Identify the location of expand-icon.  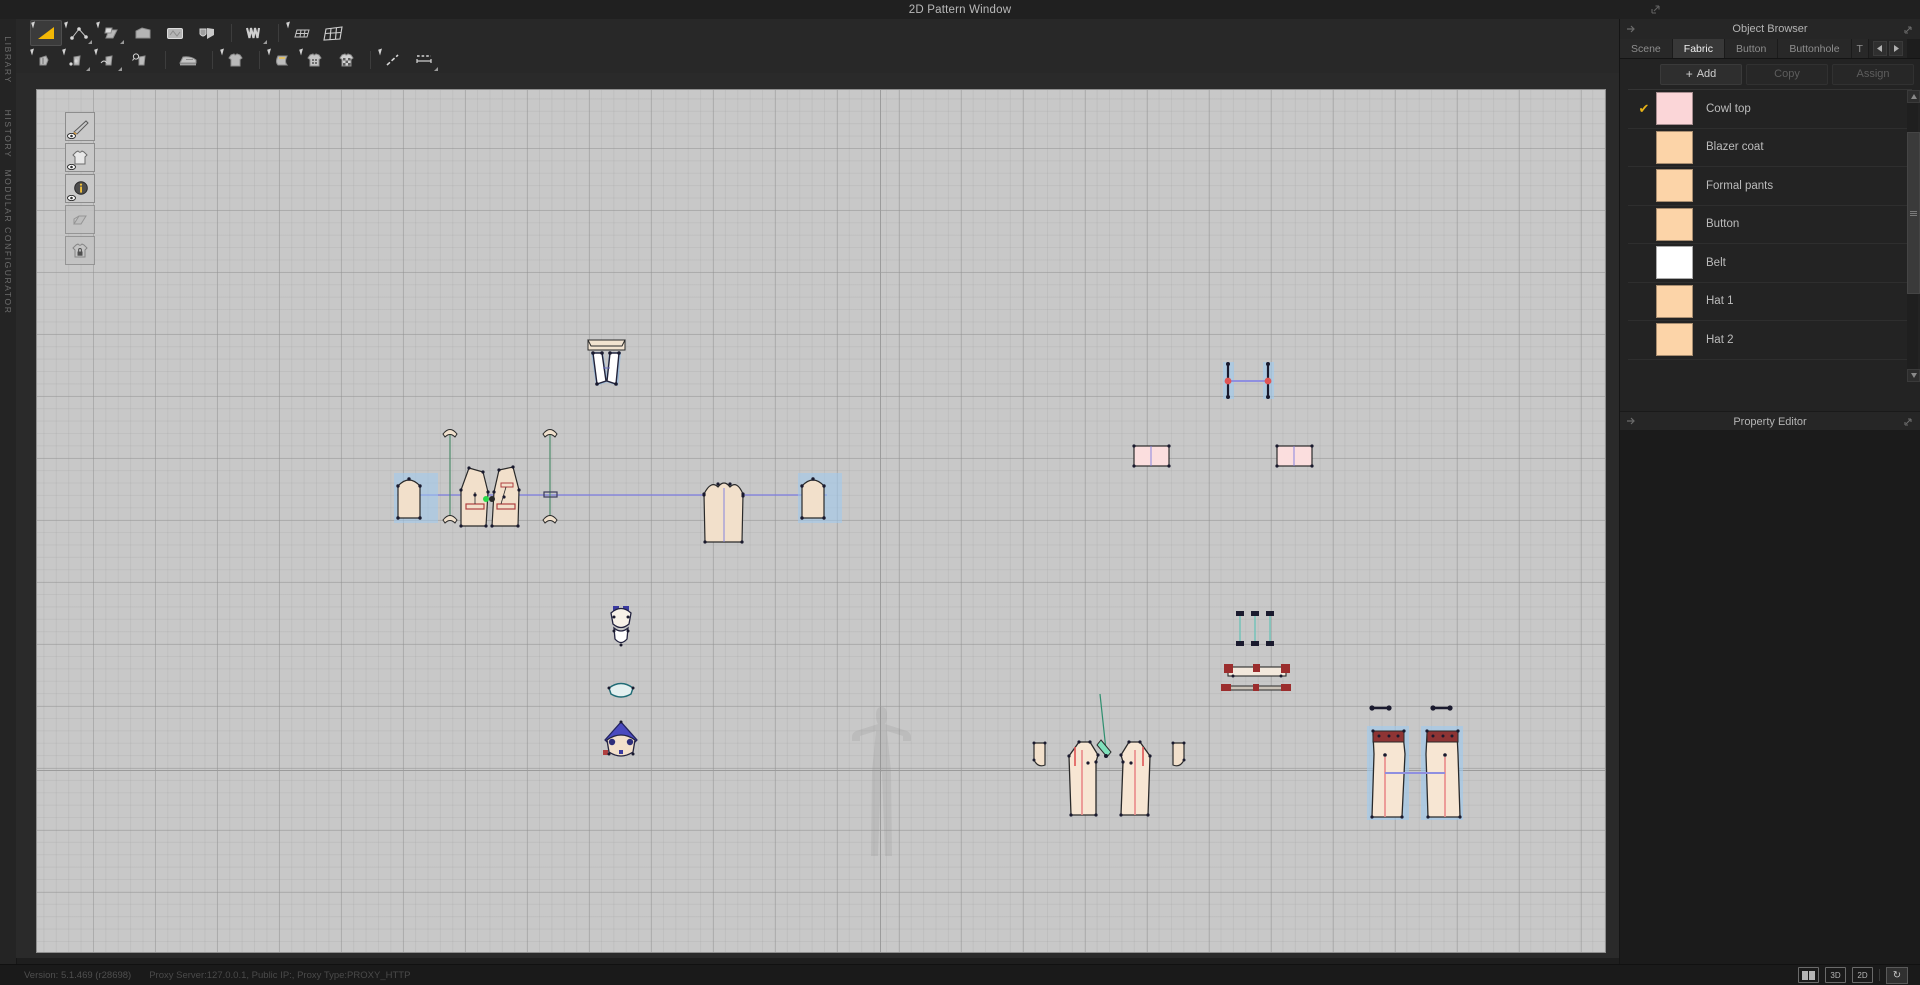
(1656, 9).